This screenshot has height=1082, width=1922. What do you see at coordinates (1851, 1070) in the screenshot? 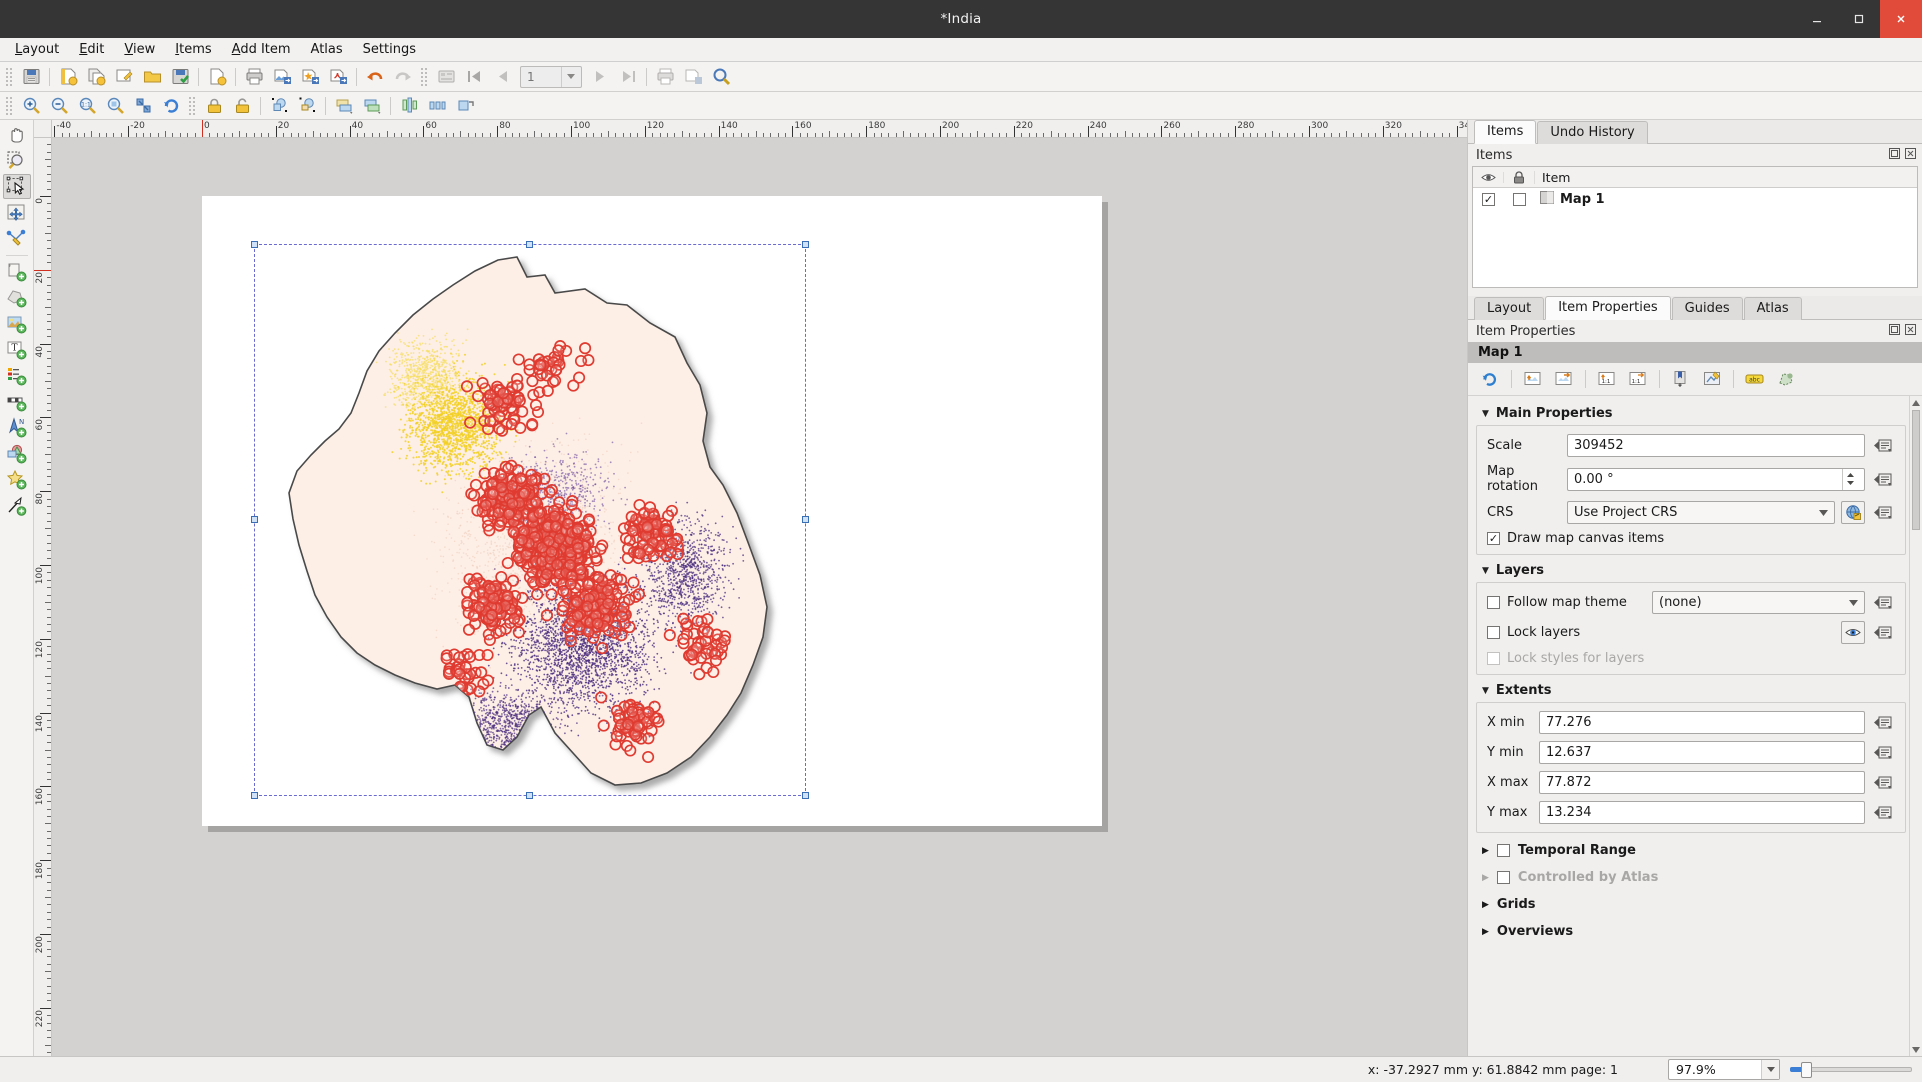
I see `zoom-slider` at bounding box center [1851, 1070].